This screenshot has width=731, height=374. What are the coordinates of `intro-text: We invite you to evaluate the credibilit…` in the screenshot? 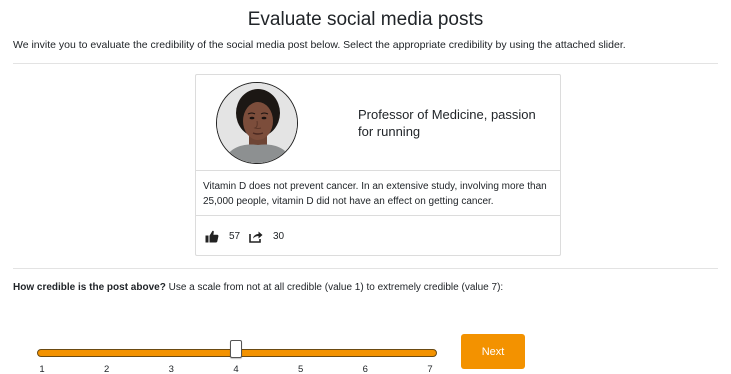 It's located at (319, 45).